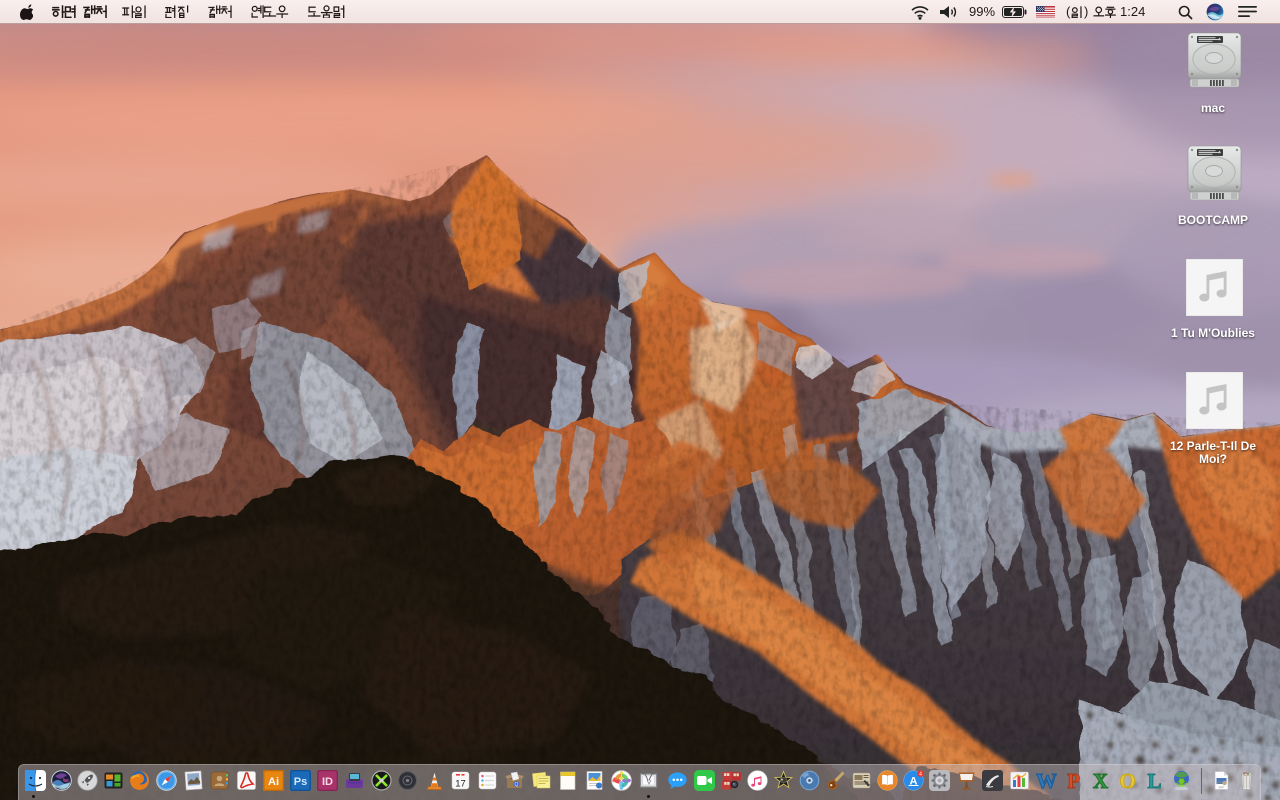 The image size is (1280, 800). I want to click on svg-text: X, so click(1099, 780).